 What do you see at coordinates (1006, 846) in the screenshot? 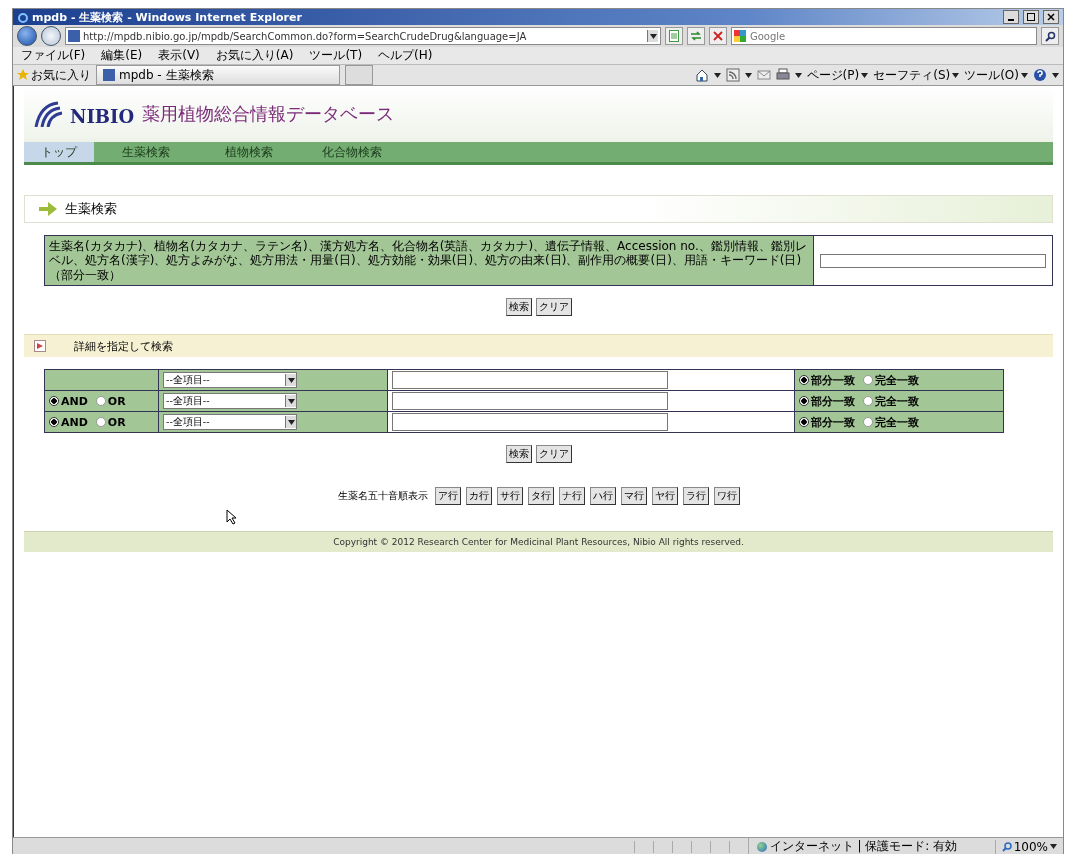
I see `magnifier-icon` at bounding box center [1006, 846].